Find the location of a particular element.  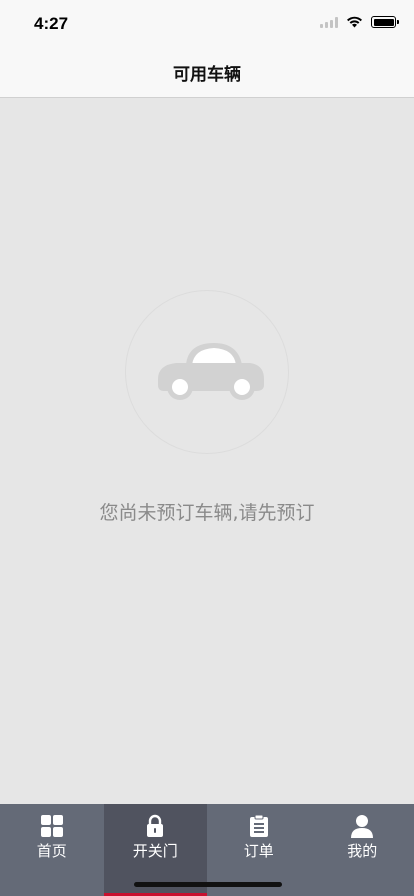

tab-home-label: 首页 is located at coordinates (51, 851).